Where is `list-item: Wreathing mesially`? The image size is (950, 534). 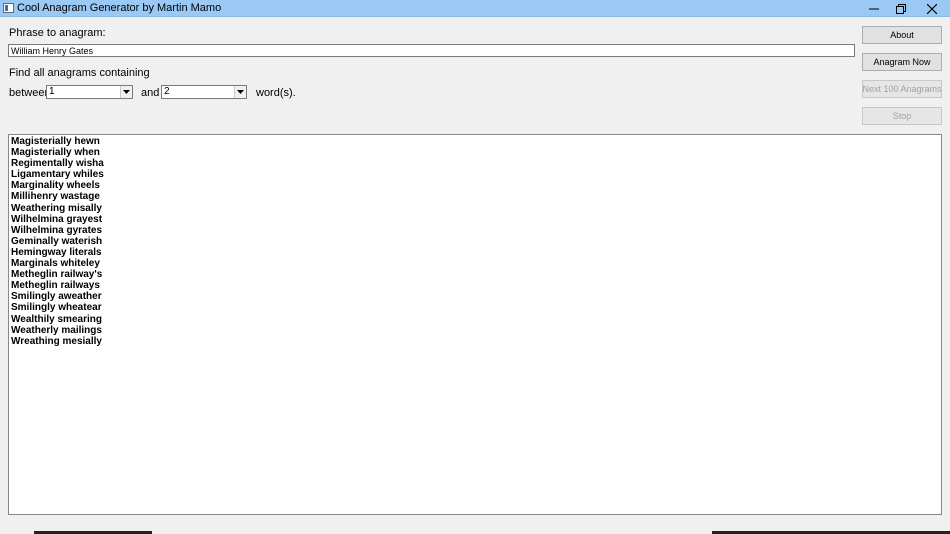
list-item: Wreathing mesially is located at coordinates (476, 341).